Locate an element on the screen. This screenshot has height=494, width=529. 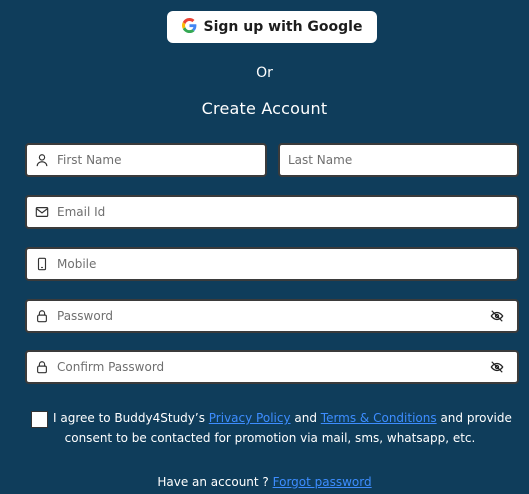
person-icon is located at coordinates (42, 160).